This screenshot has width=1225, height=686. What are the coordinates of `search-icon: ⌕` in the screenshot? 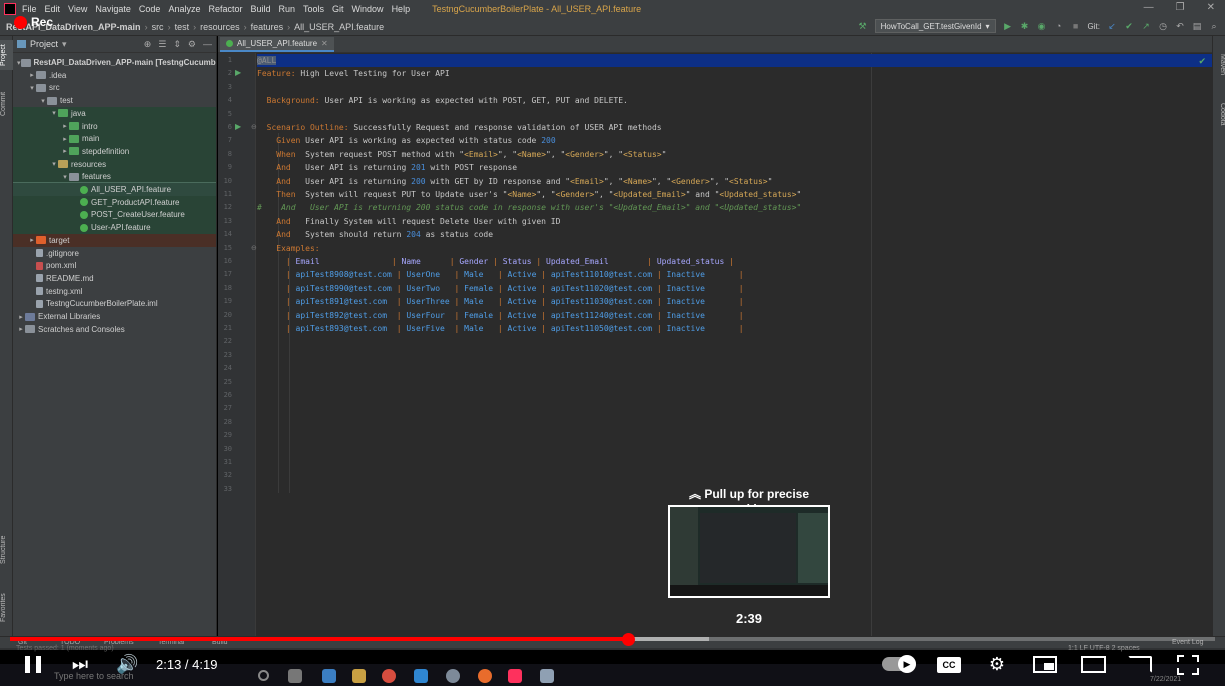 It's located at (1214, 26).